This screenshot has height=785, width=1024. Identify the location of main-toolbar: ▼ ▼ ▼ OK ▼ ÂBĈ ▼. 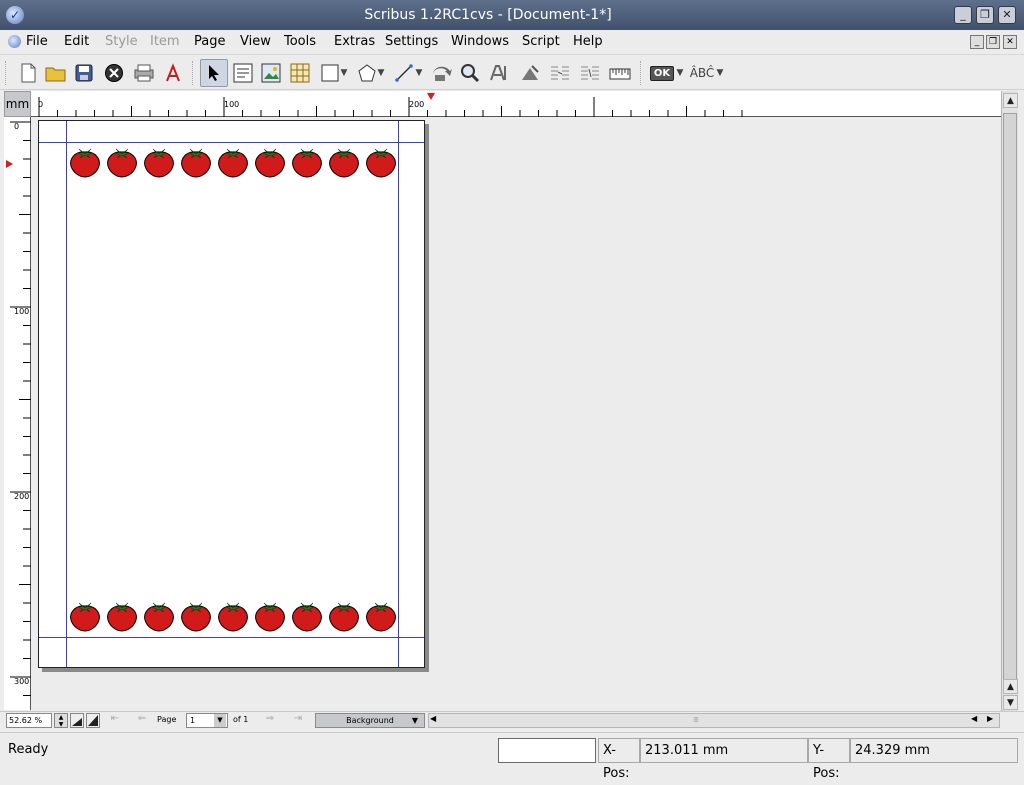
(512, 73).